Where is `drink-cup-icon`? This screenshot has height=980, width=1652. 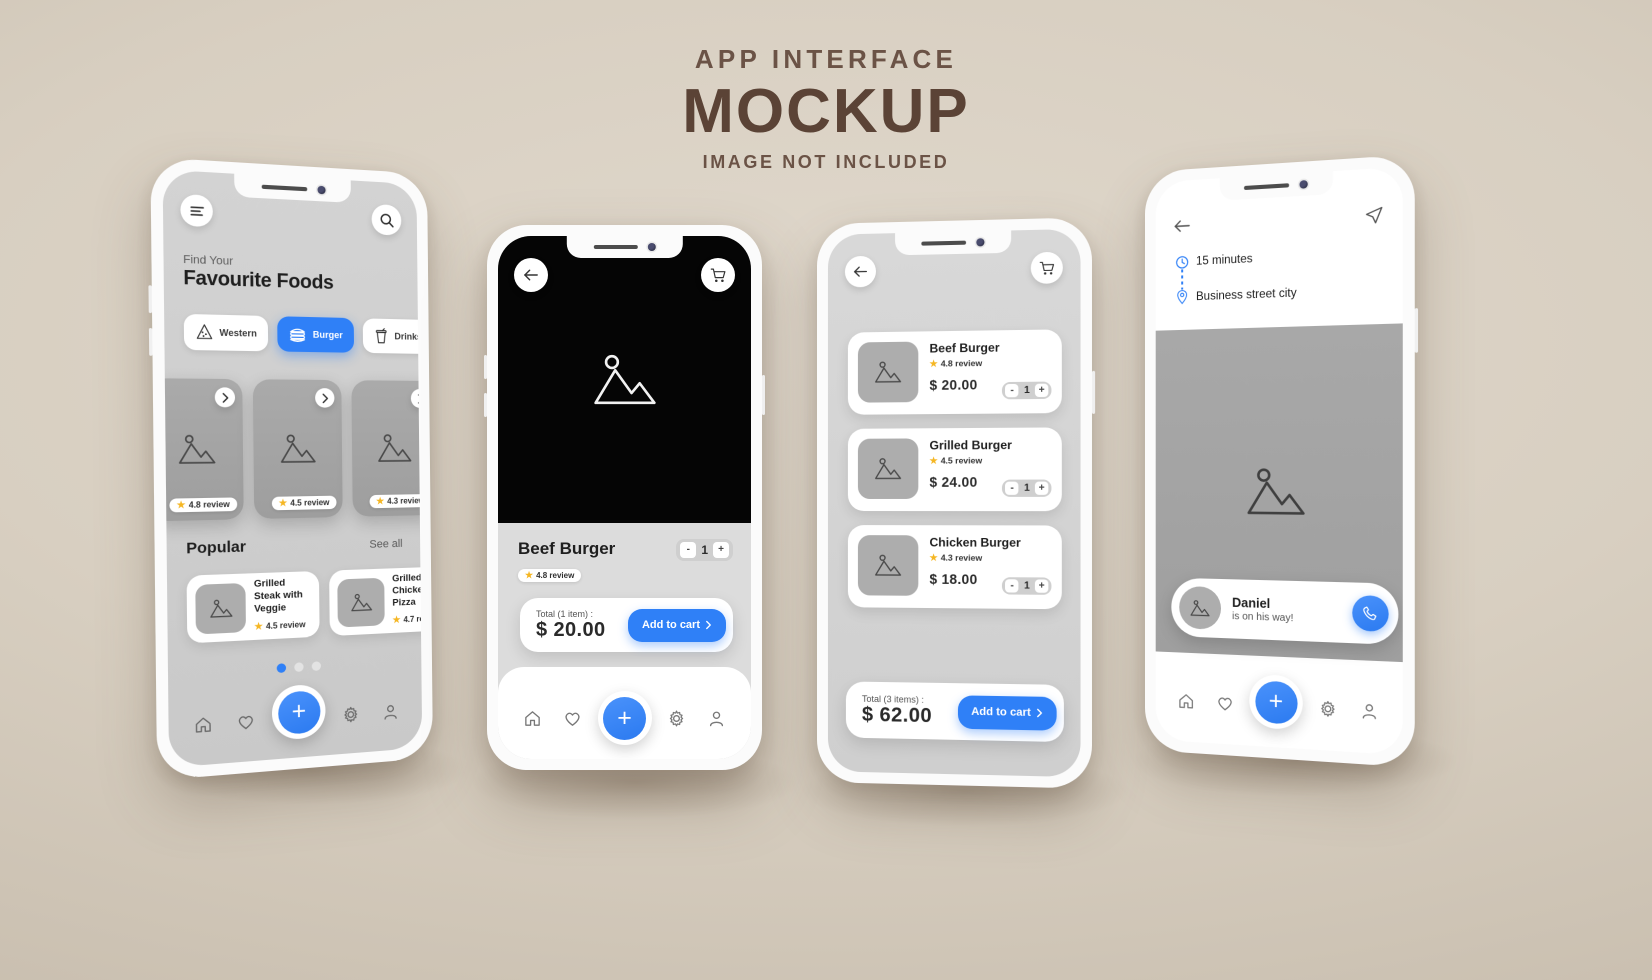 drink-cup-icon is located at coordinates (381, 336).